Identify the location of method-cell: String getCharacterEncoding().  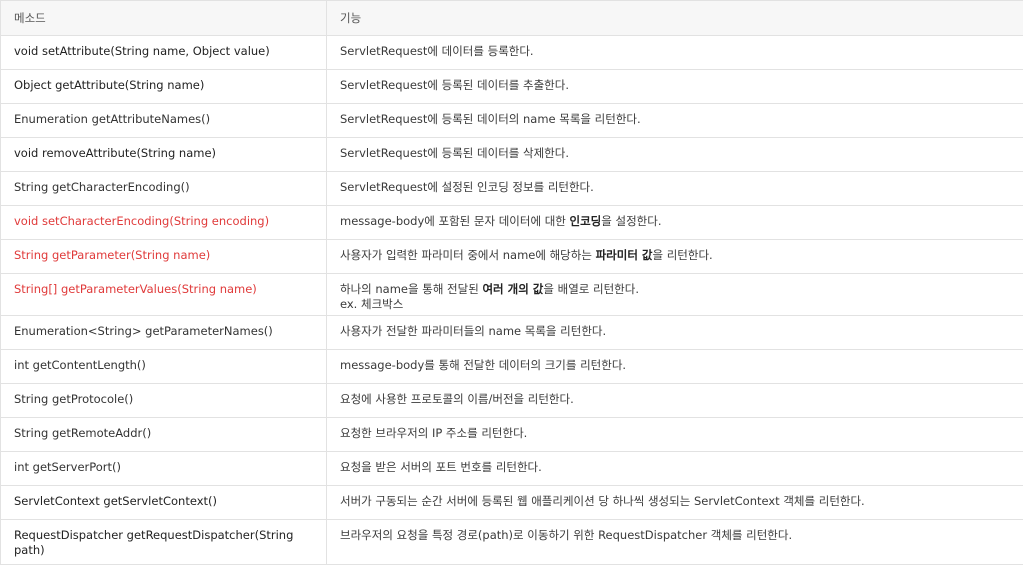
(163, 188).